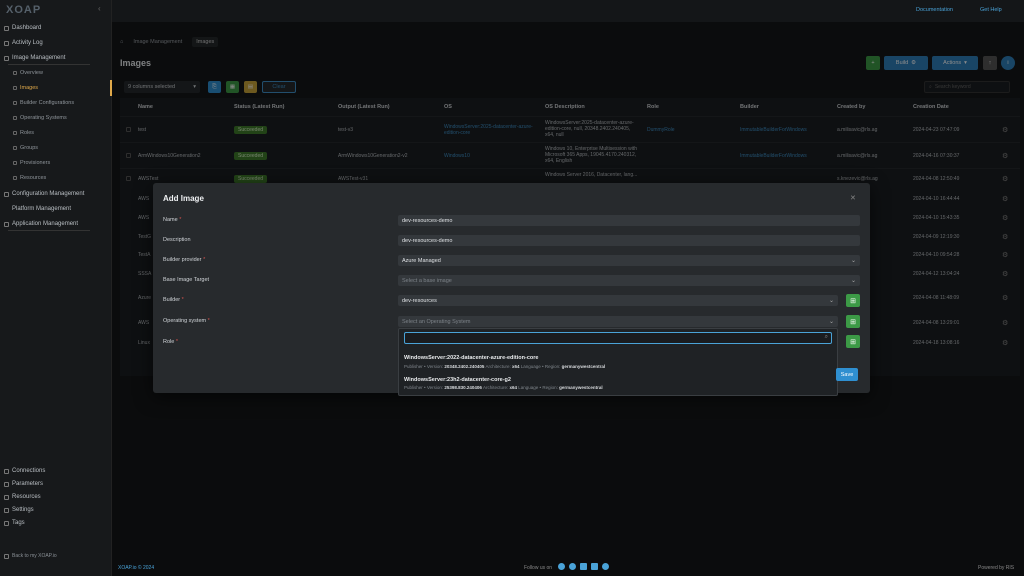 This screenshot has height=576, width=1024. What do you see at coordinates (34, 58) in the screenshot?
I see `sidebar-item-image-management: Image Management` at bounding box center [34, 58].